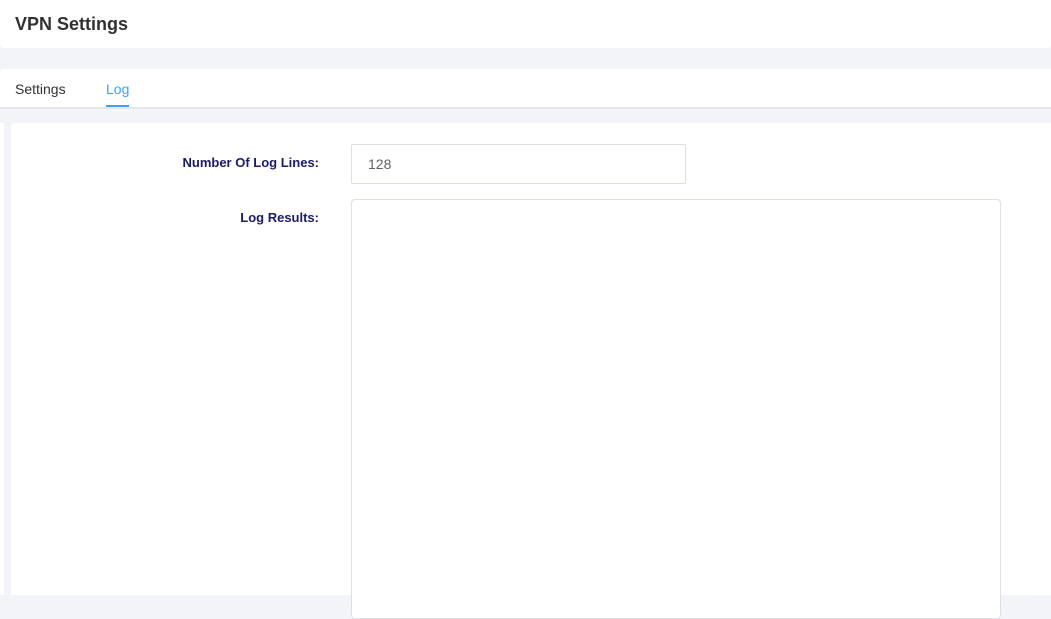 The image size is (1051, 619). Describe the element at coordinates (117, 89) in the screenshot. I see `tab-log: Log` at that location.